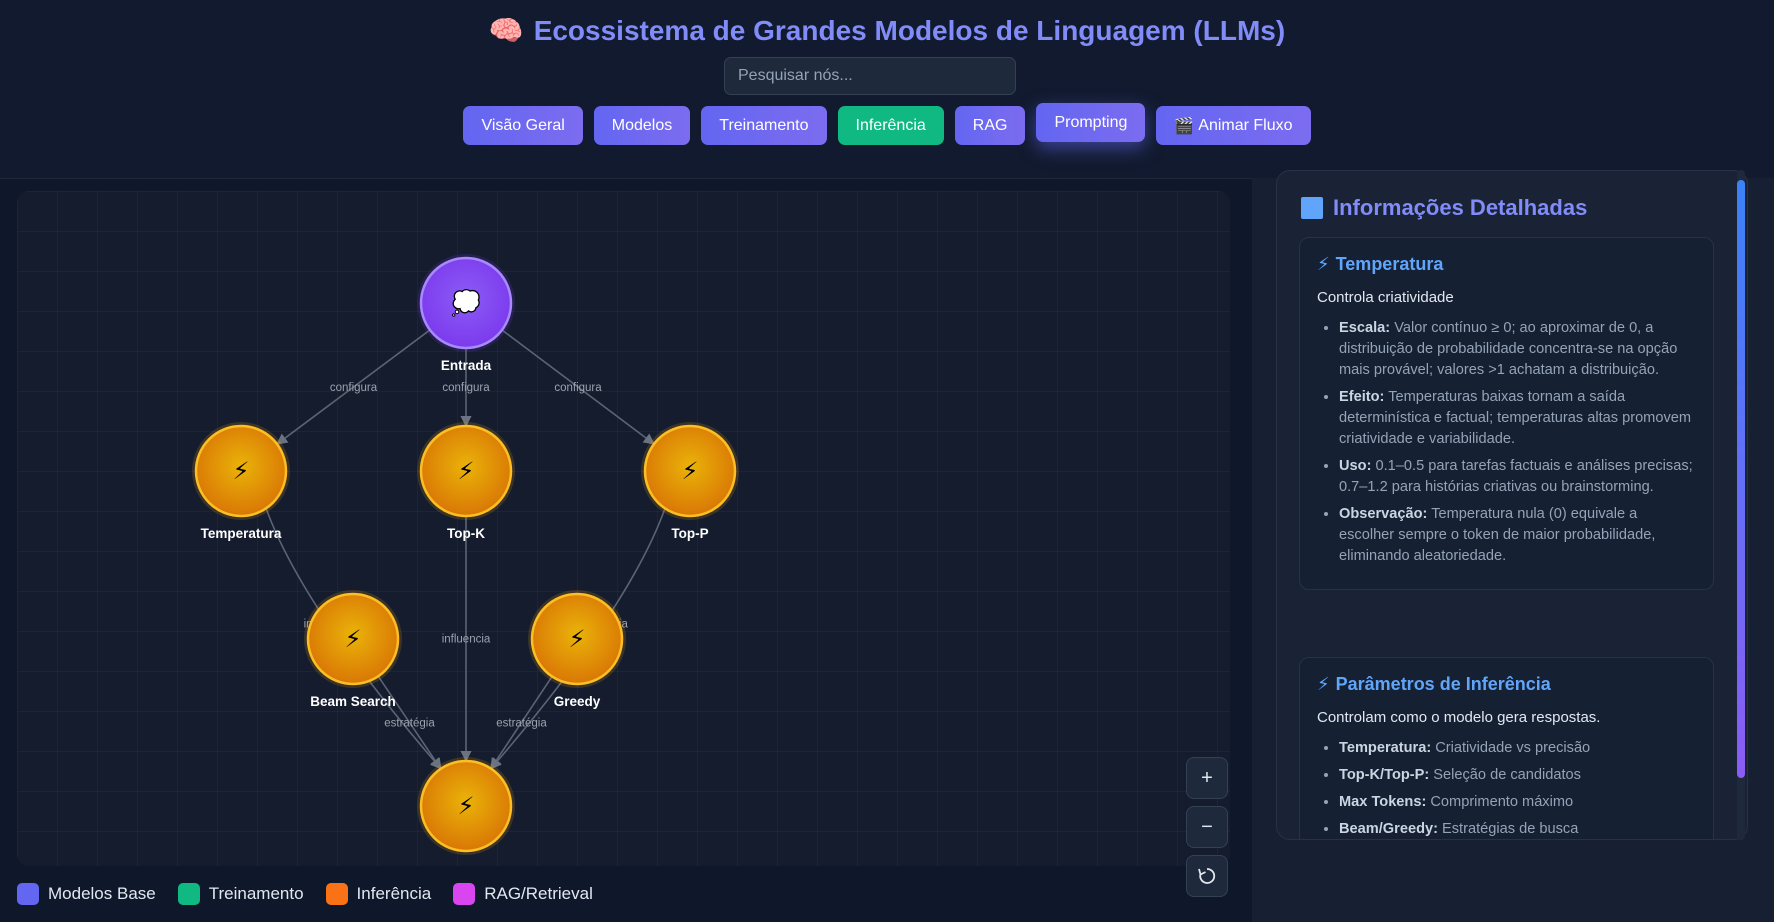 This screenshot has width=1774, height=922. Describe the element at coordinates (1383, 514) in the screenshot. I see `item-term: Observação:` at that location.